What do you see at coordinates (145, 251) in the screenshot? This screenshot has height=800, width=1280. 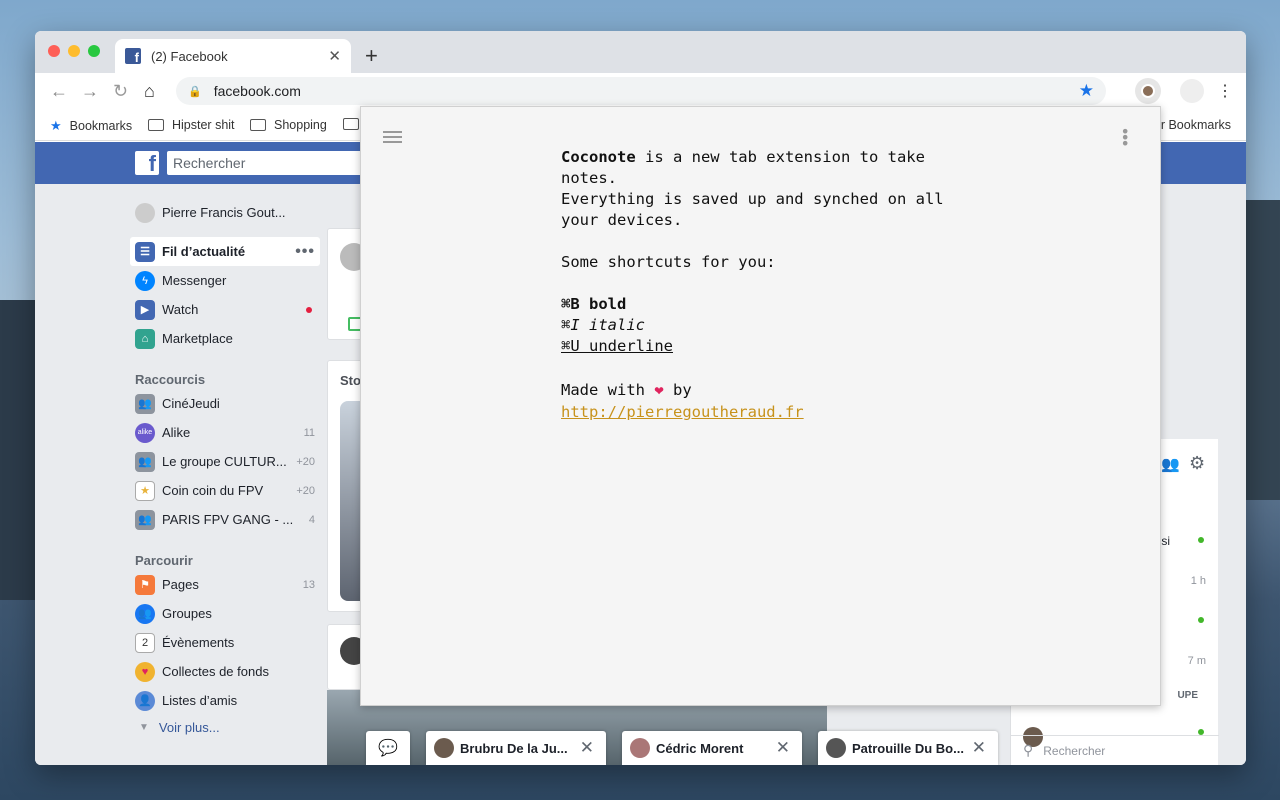 I see `newsfeed-icon: ☰` at bounding box center [145, 251].